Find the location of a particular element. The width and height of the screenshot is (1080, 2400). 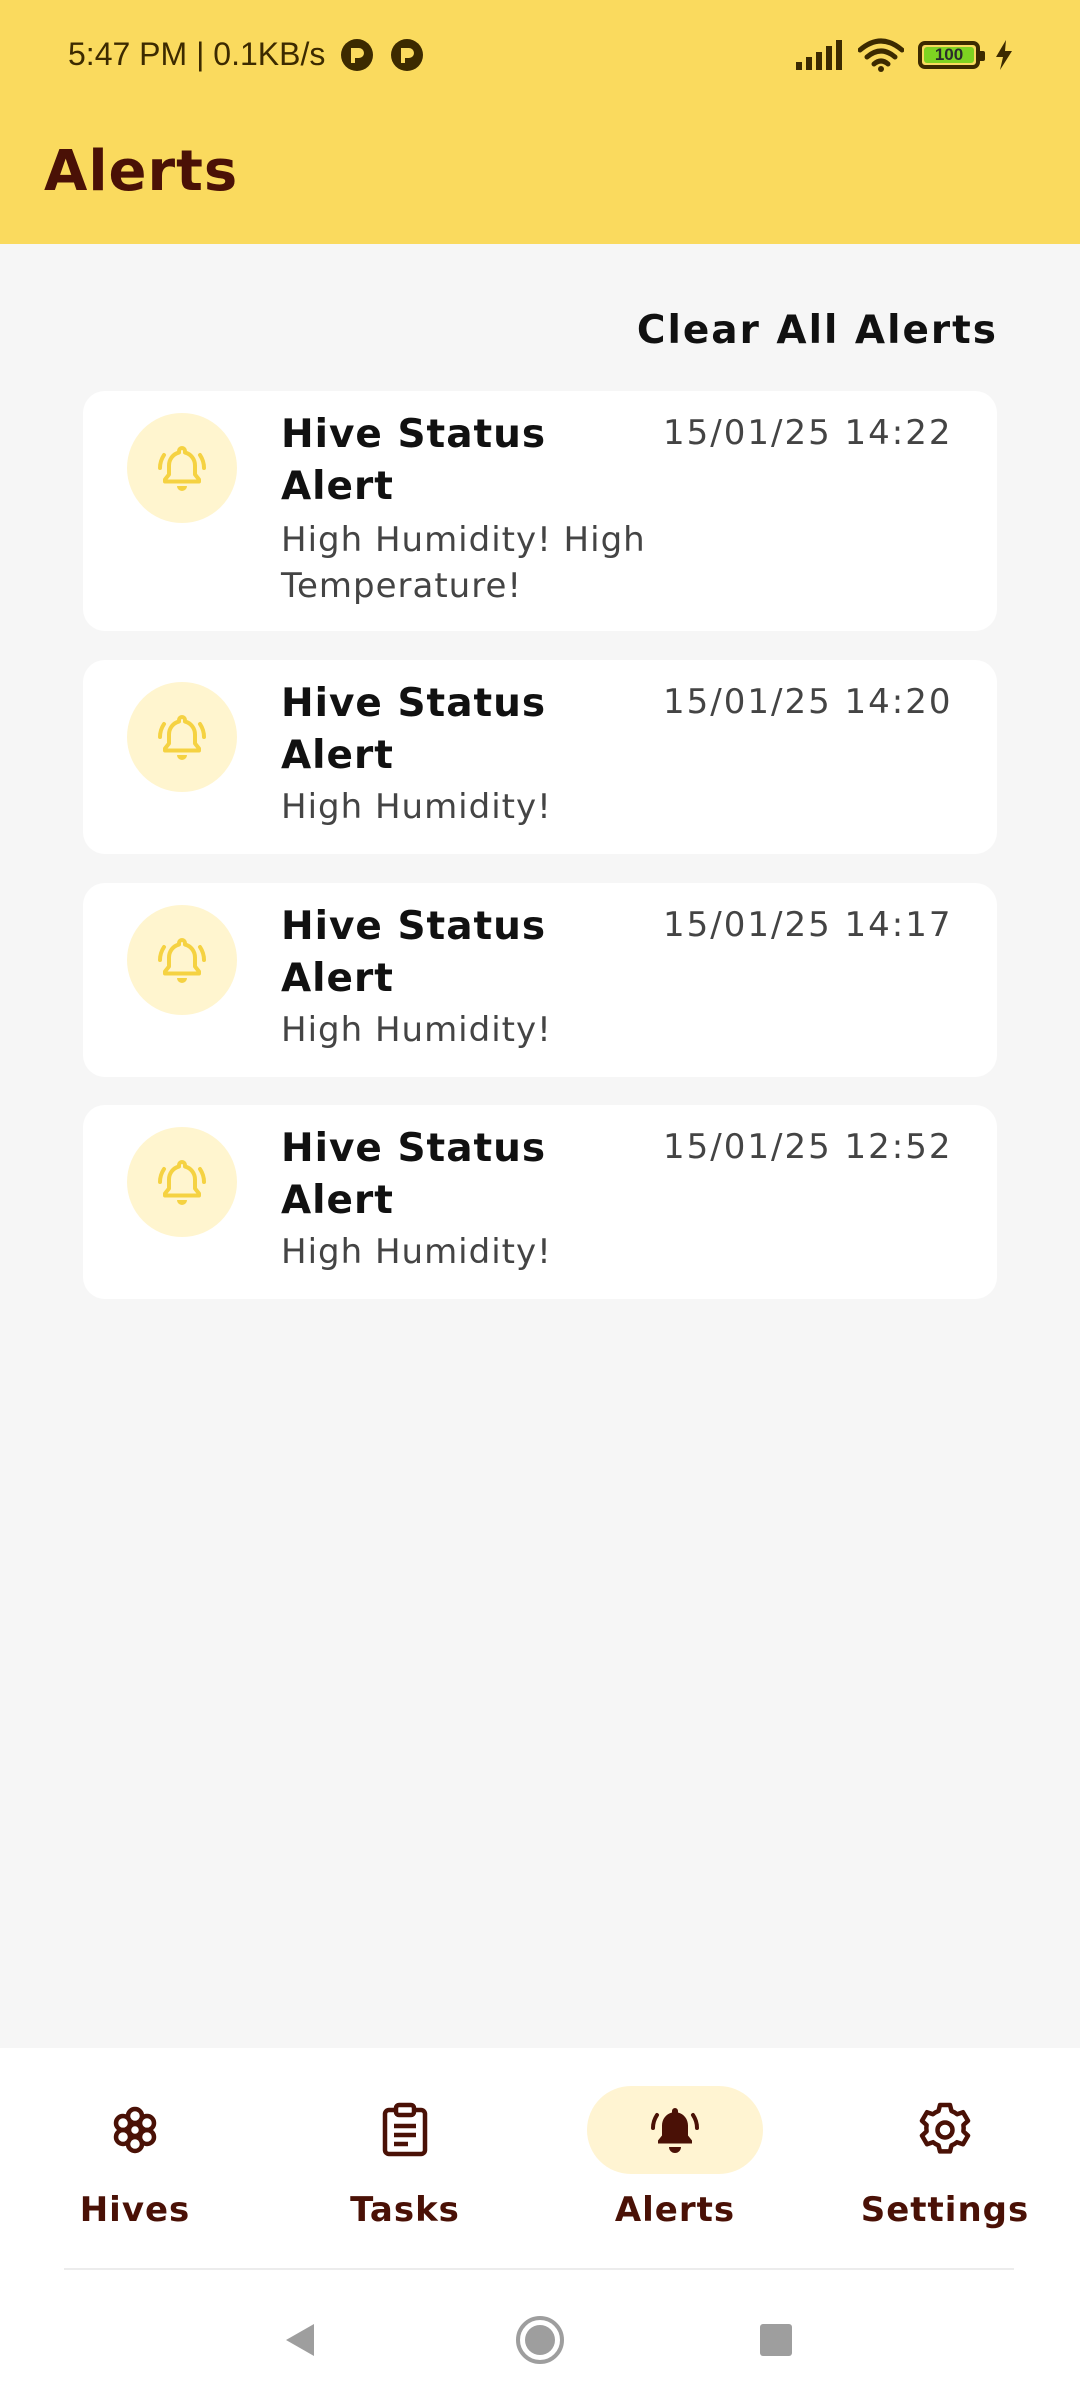

page-title: Alerts is located at coordinates (141, 171).